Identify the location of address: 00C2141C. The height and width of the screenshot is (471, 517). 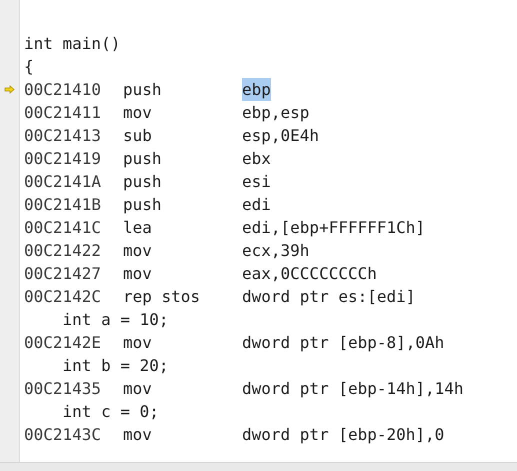
(63, 228).